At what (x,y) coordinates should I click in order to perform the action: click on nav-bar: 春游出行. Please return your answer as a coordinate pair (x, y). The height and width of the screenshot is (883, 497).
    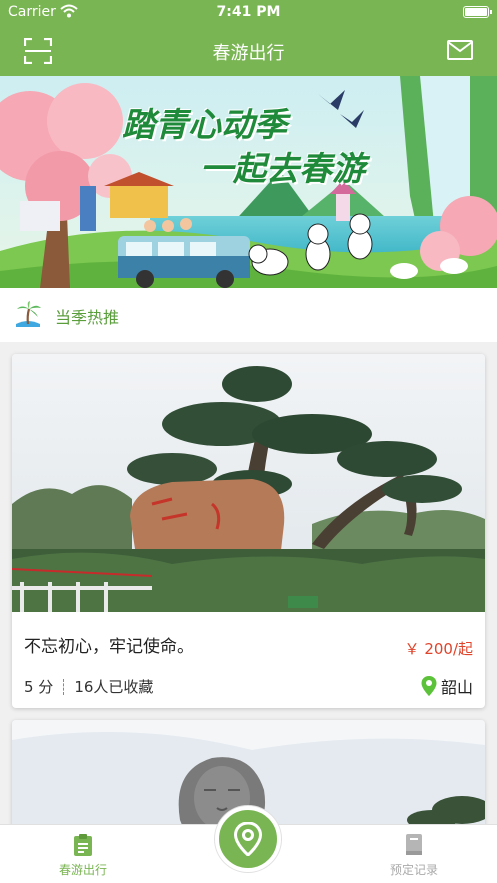
    Looking at the image, I should click on (248, 51).